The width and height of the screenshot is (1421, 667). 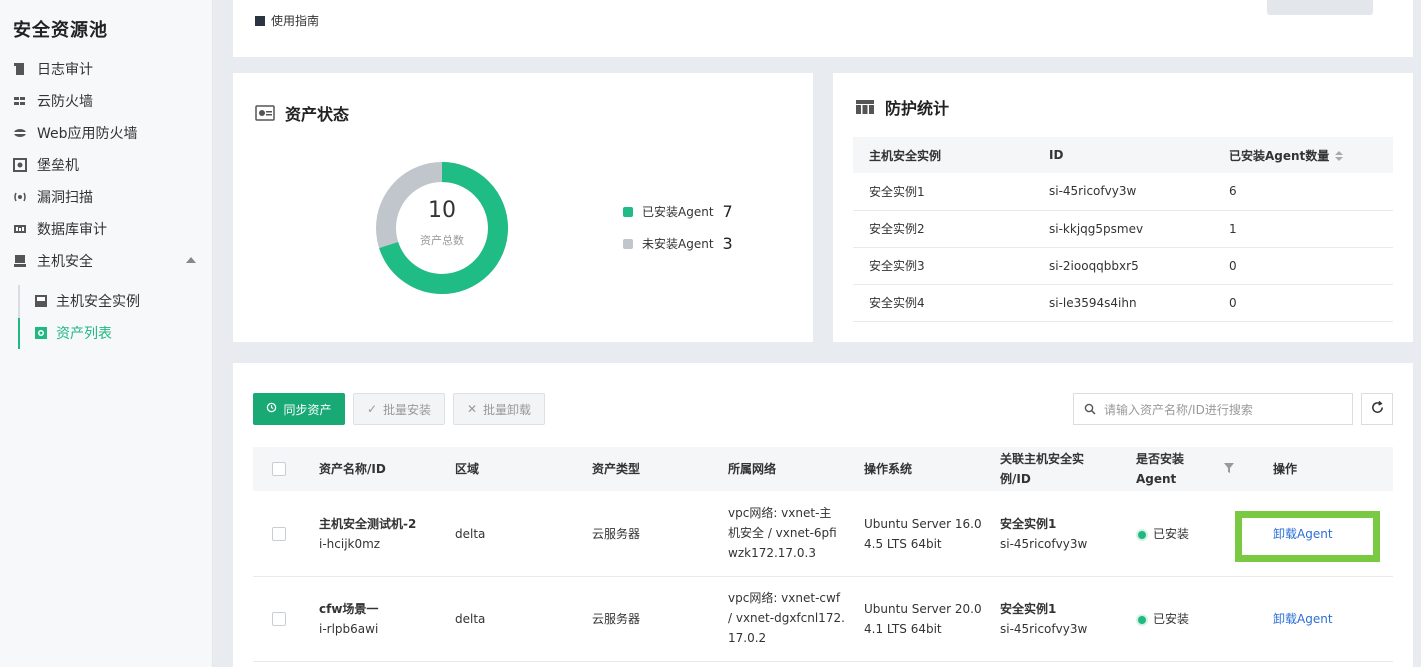 What do you see at coordinates (865, 107) in the screenshot?
I see `table-icon` at bounding box center [865, 107].